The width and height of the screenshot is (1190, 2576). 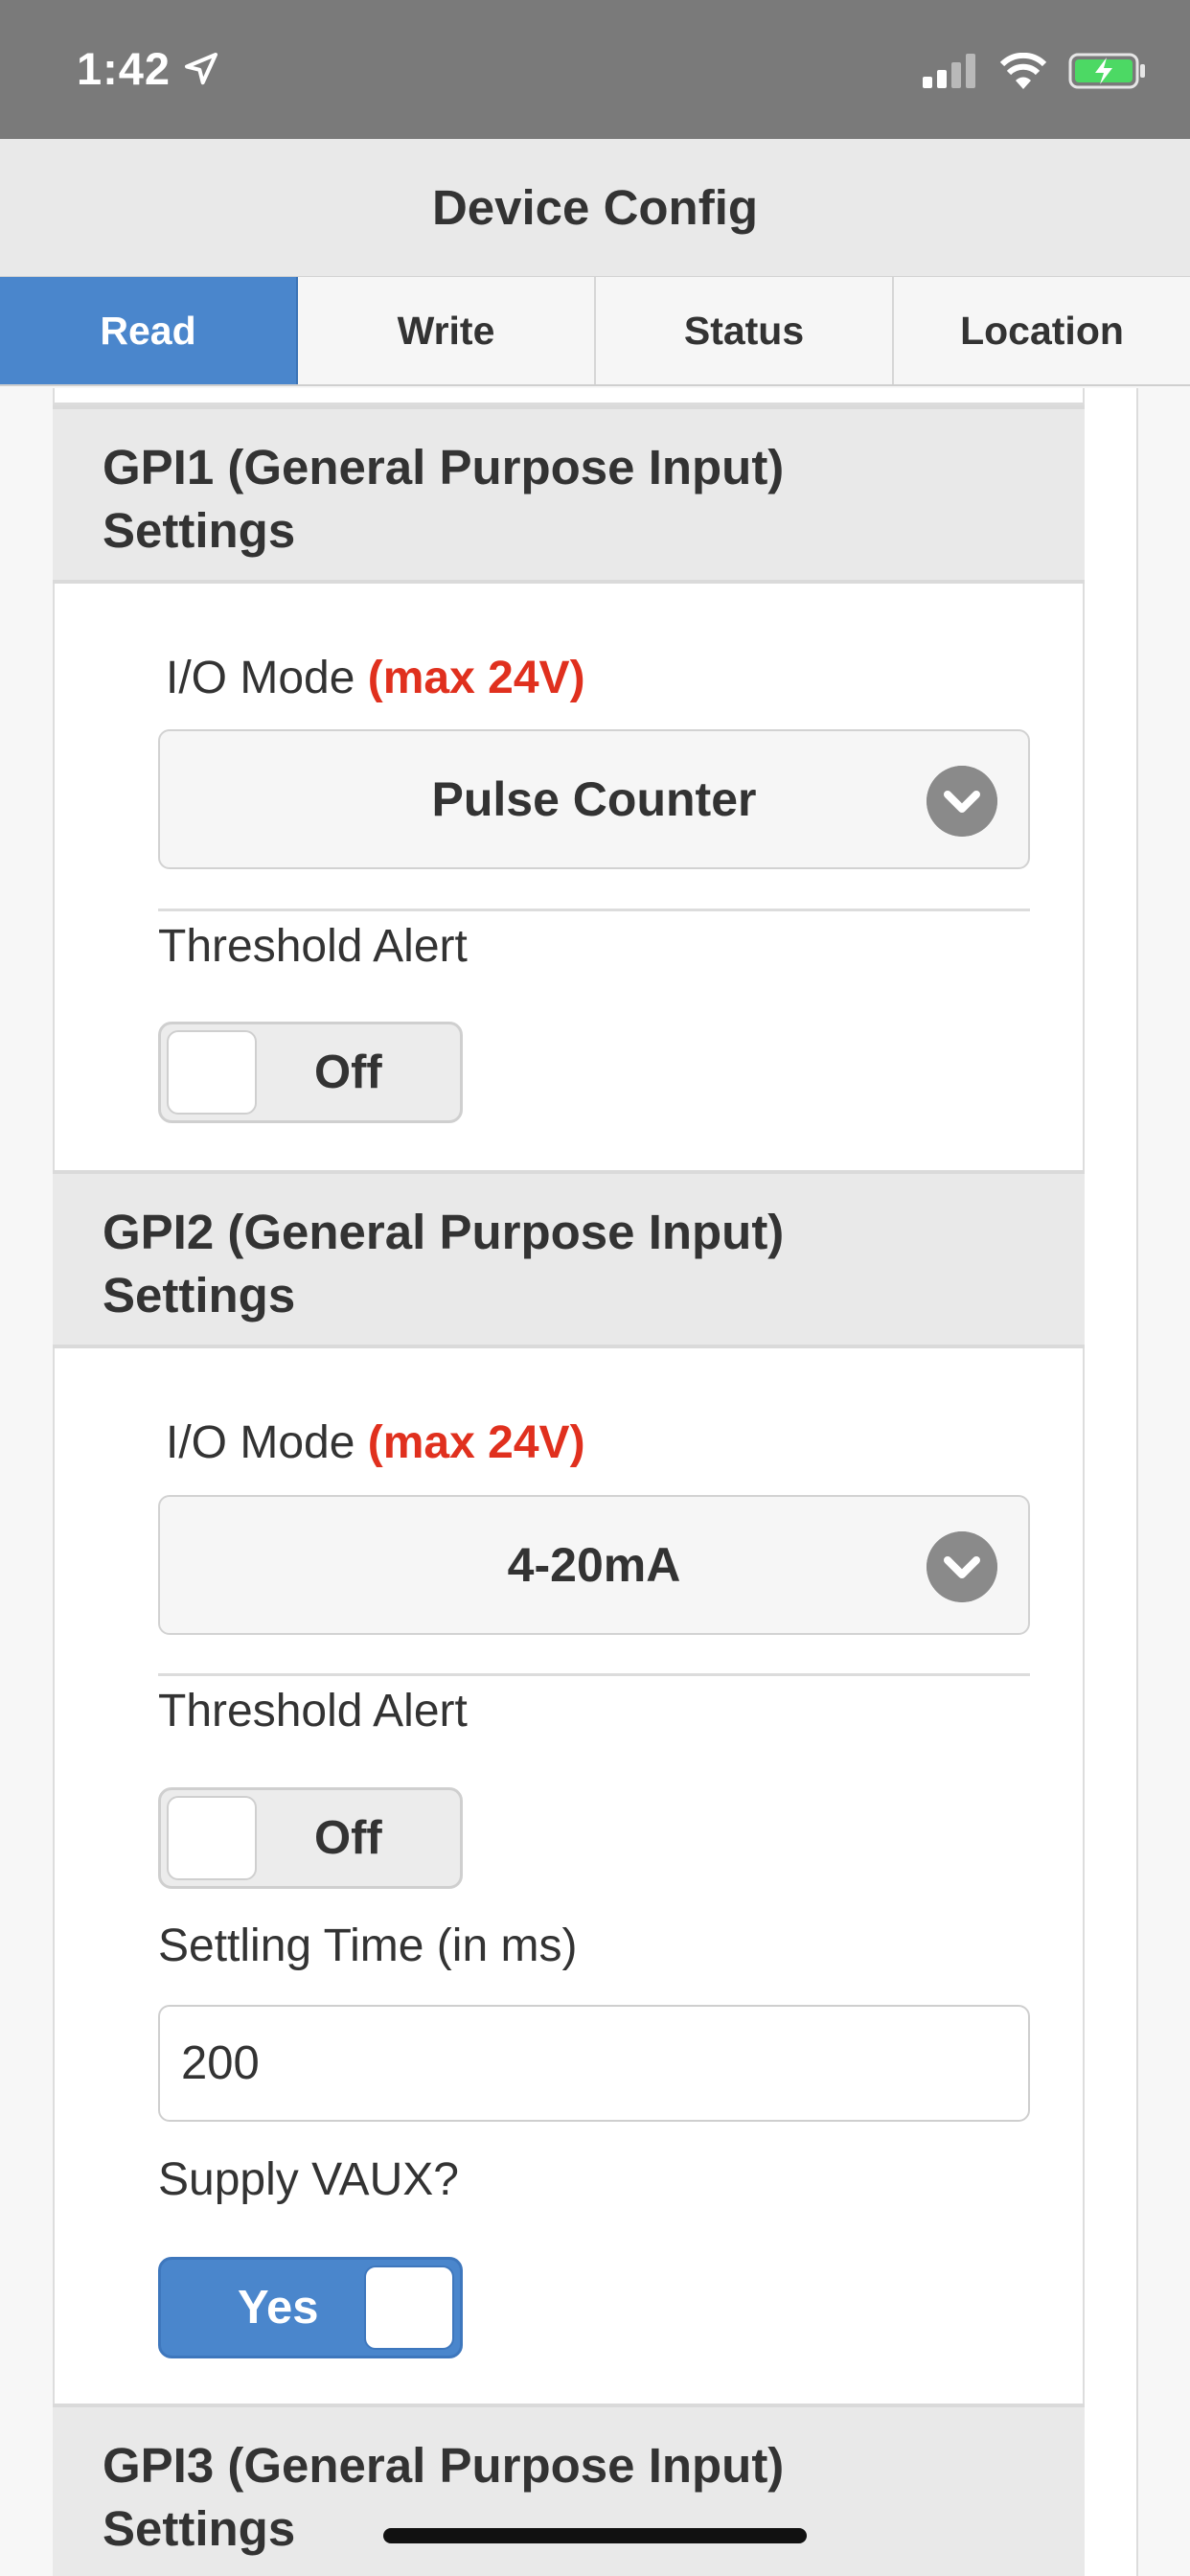 What do you see at coordinates (745, 330) in the screenshot?
I see `tab-status: Status` at bounding box center [745, 330].